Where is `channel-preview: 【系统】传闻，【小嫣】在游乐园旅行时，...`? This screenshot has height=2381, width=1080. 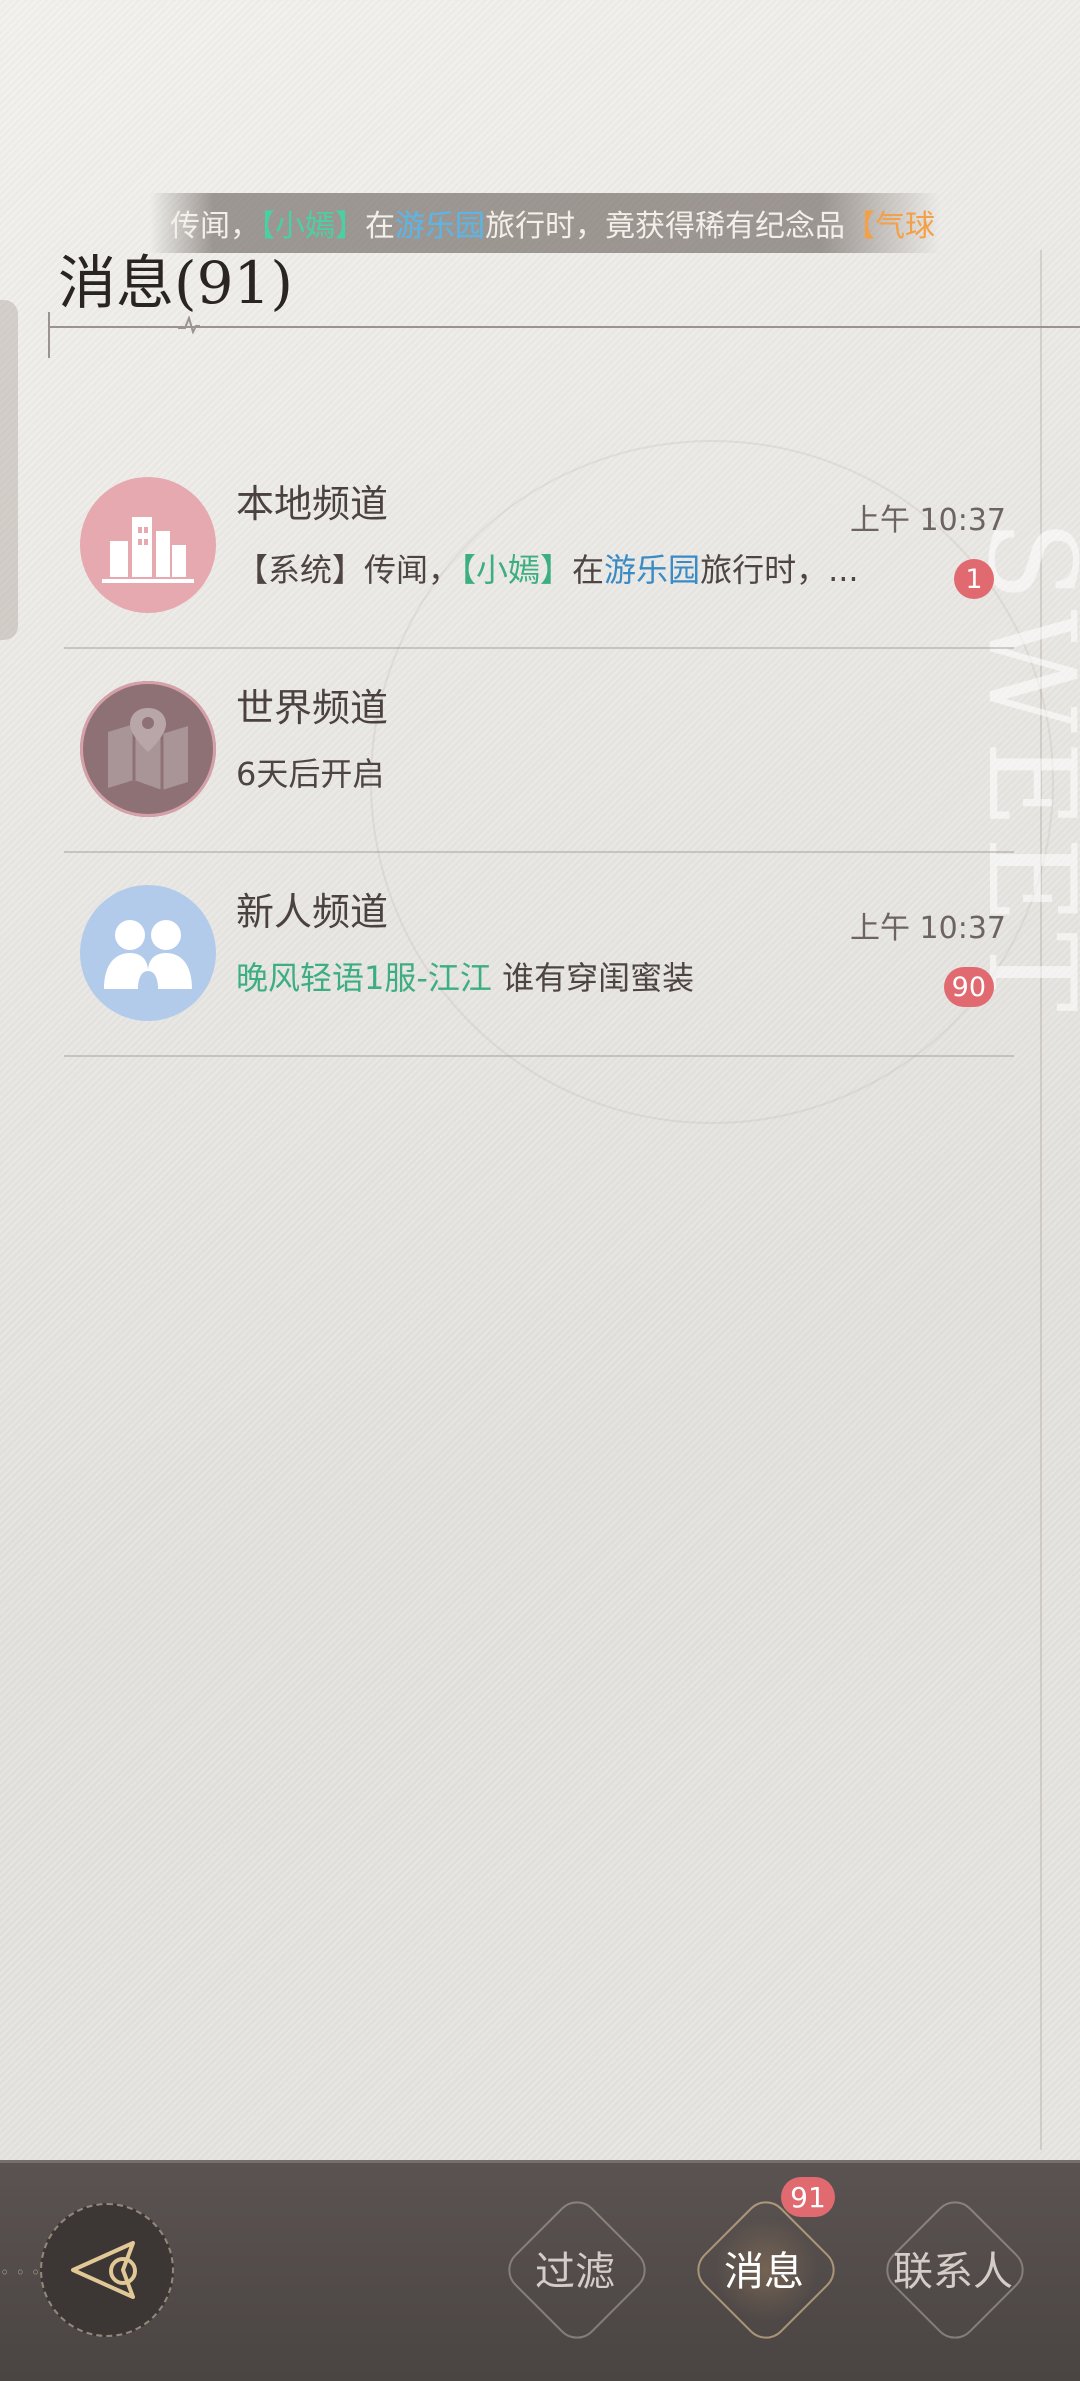
channel-preview: 【系统】传闻，【小嫣】在游乐园旅行时，... is located at coordinates (547, 568).